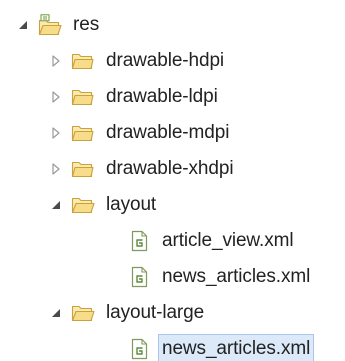  Describe the element at coordinates (168, 132) in the screenshot. I see `tree-item-label: drawable-mdpi` at that location.